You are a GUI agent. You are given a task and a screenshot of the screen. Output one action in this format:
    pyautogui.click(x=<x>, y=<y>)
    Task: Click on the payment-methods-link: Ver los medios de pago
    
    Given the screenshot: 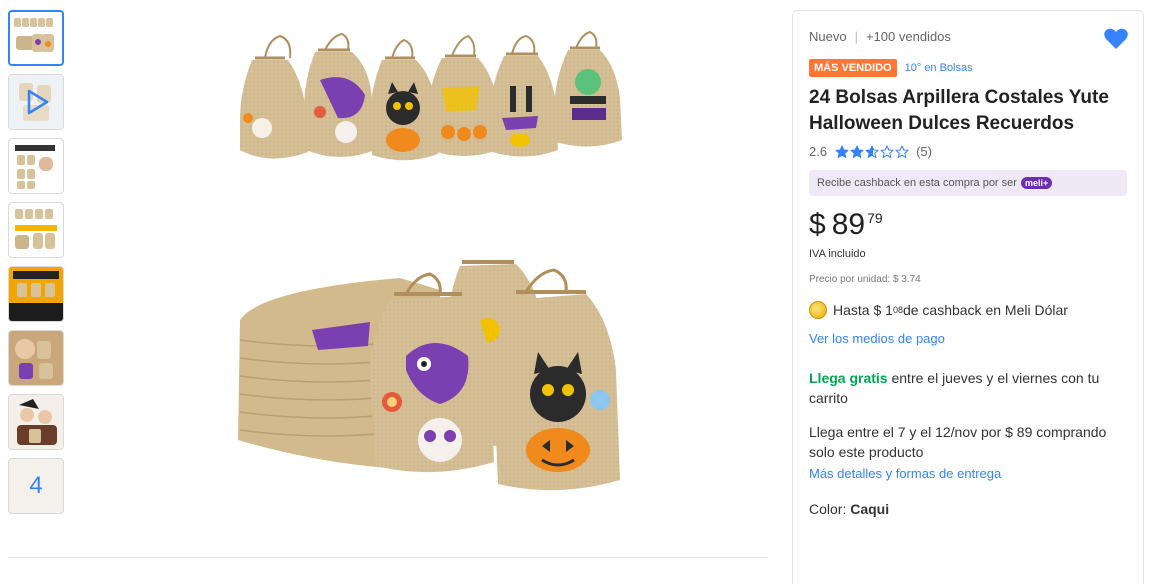 What is the action you would take?
    pyautogui.click(x=968, y=338)
    